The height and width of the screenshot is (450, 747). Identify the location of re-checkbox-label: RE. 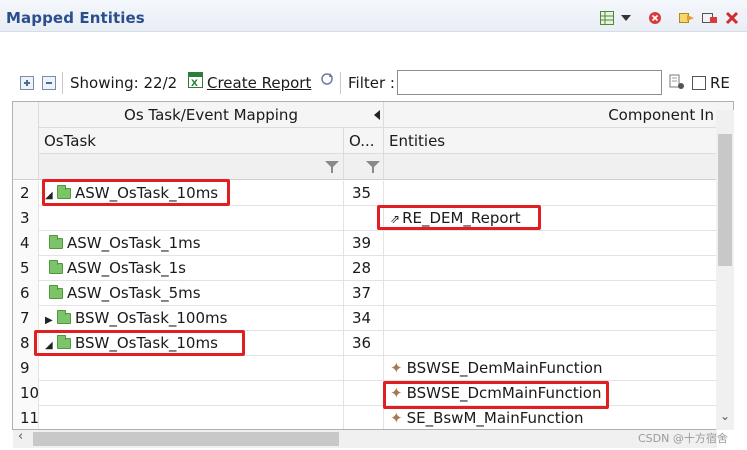
(720, 83).